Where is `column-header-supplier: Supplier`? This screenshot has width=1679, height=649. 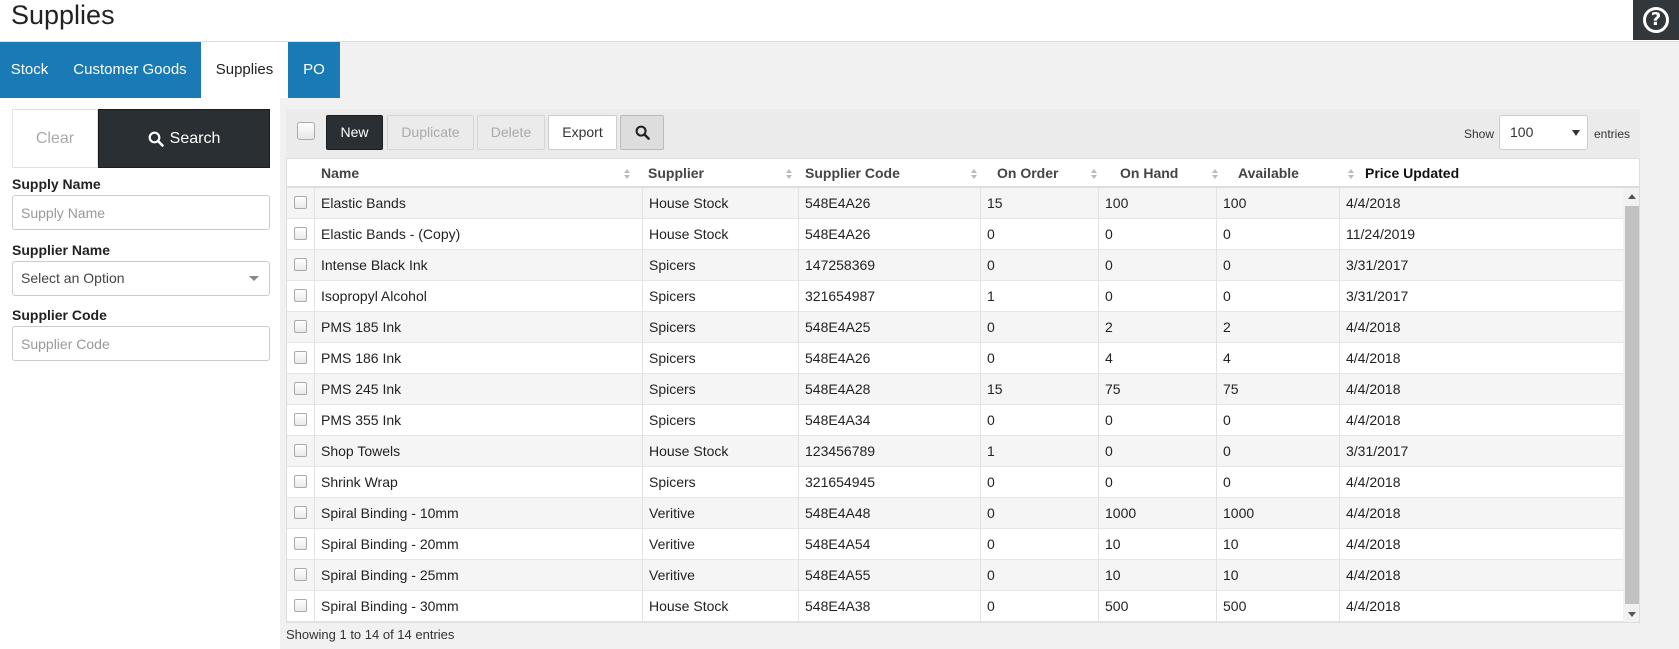 column-header-supplier: Supplier is located at coordinates (718, 173).